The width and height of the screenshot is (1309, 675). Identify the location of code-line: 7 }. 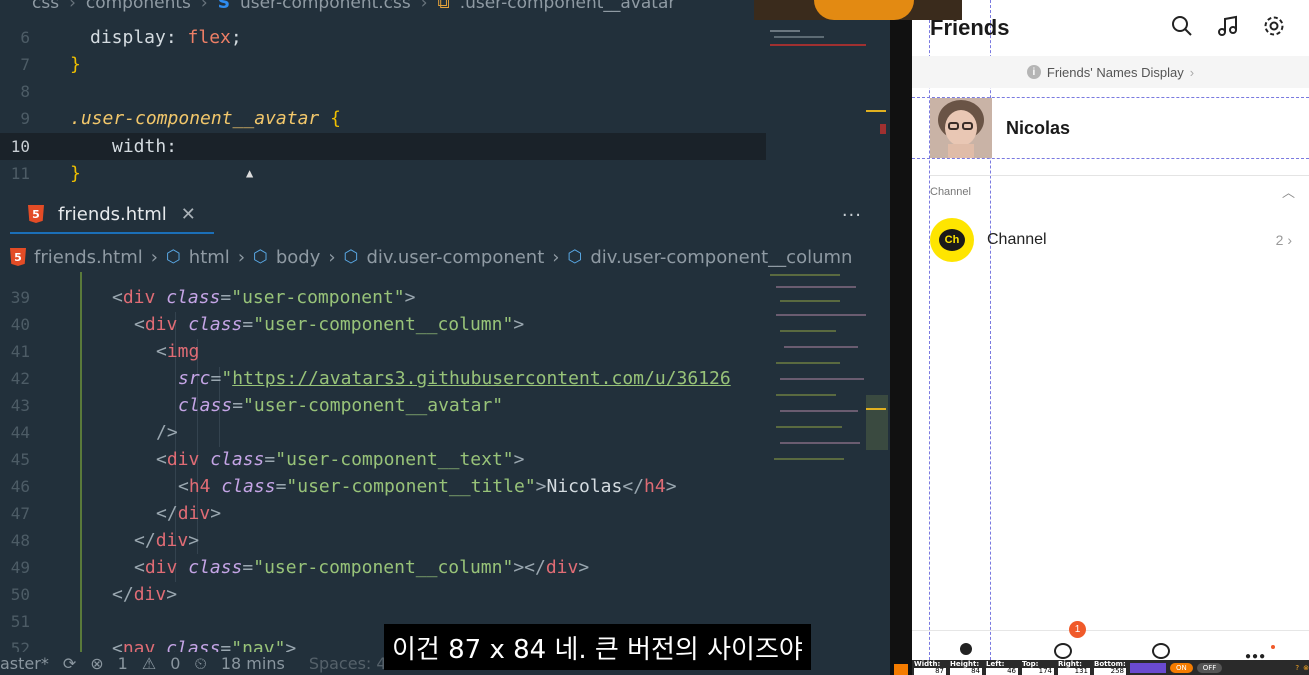
(383, 64).